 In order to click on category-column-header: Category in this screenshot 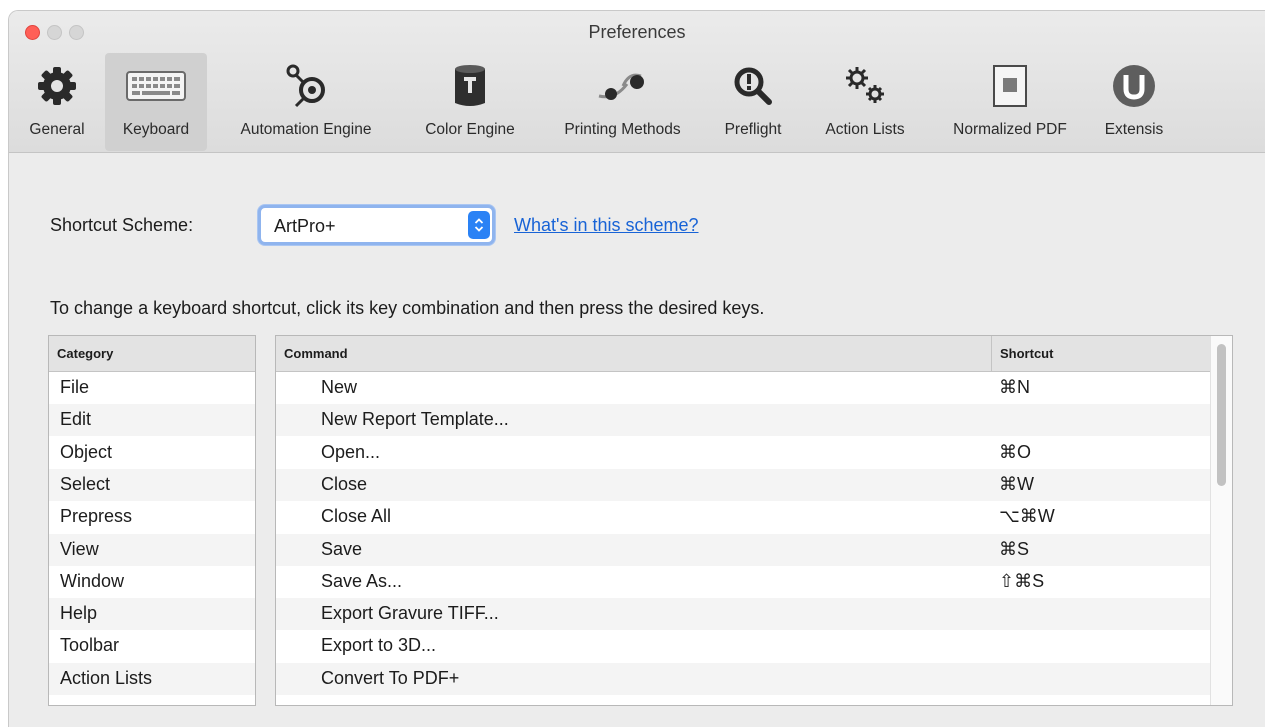, I will do `click(152, 354)`.